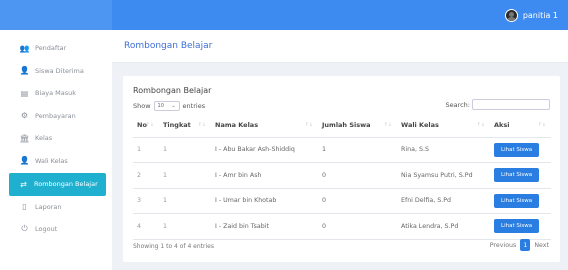 Image resolution: width=568 pixels, height=270 pixels. Describe the element at coordinates (142, 106) in the screenshot. I see `show-label: Show` at that location.